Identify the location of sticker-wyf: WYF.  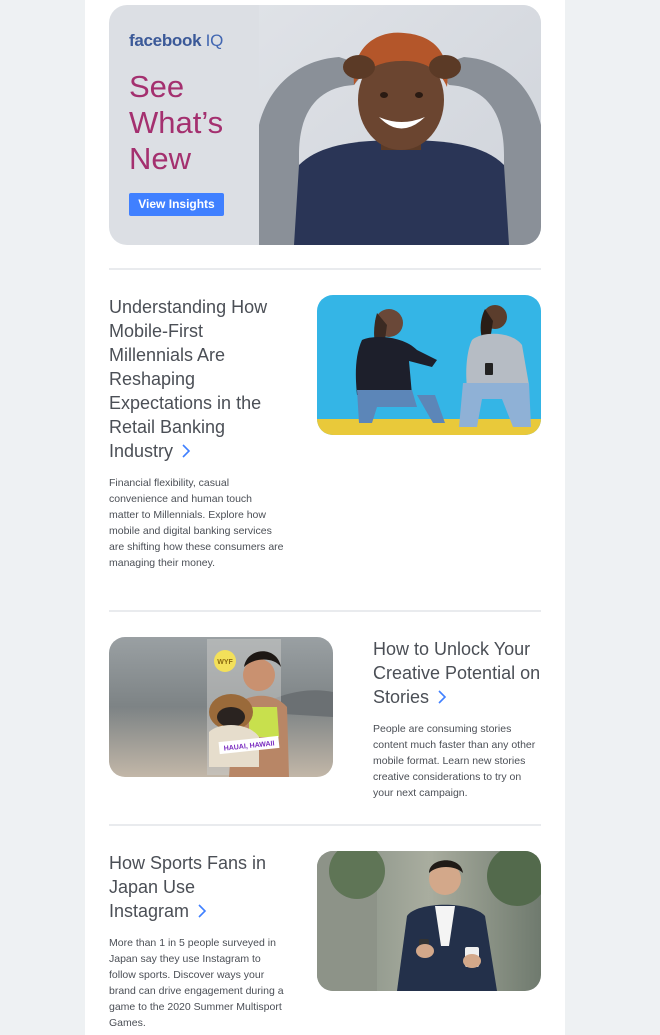
(225, 662).